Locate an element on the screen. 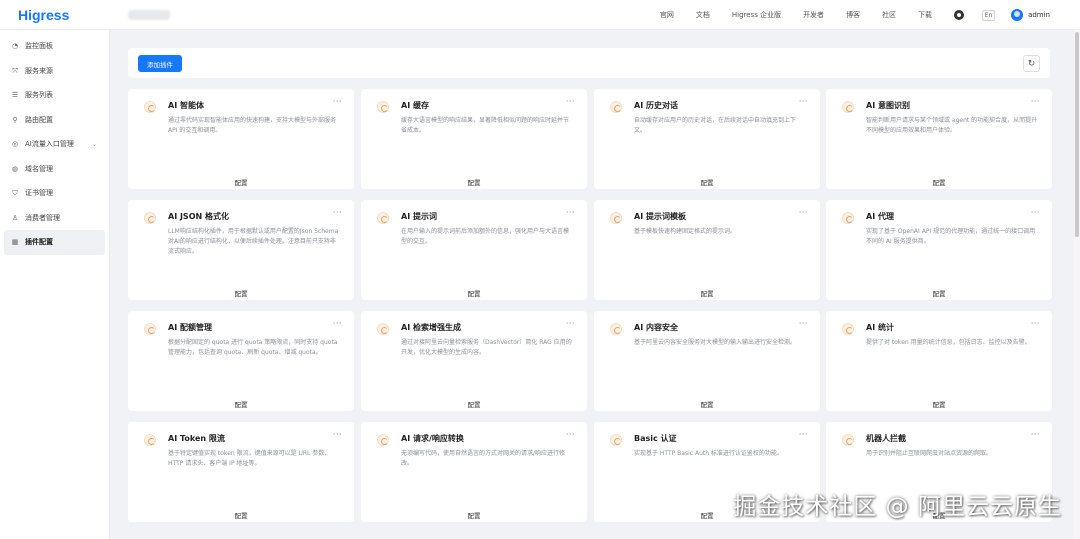 Image resolution: width=1080 pixels, height=539 pixels. scrollbar-thumb is located at coordinates (1077, 134).